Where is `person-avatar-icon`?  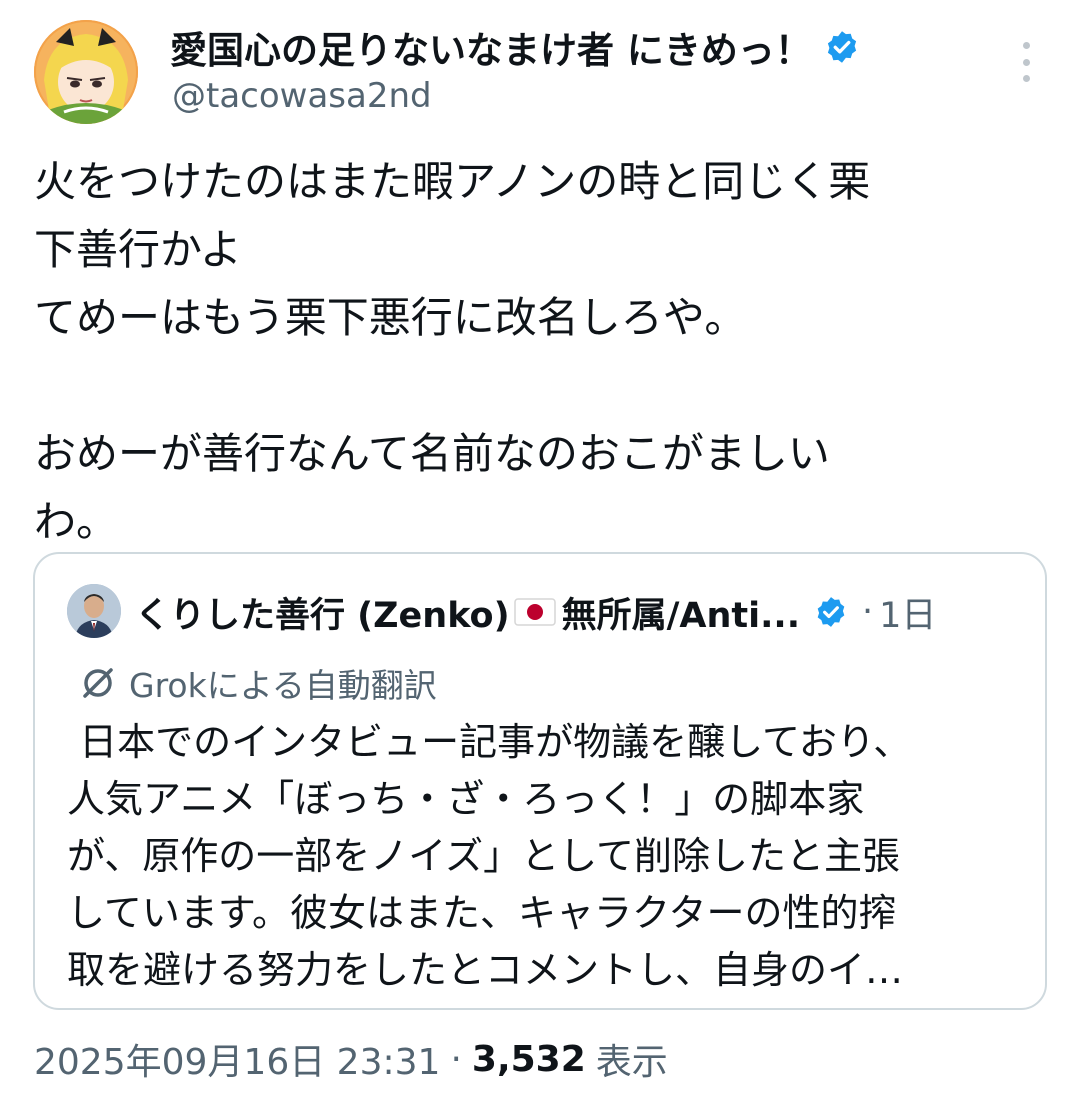 person-avatar-icon is located at coordinates (94, 611).